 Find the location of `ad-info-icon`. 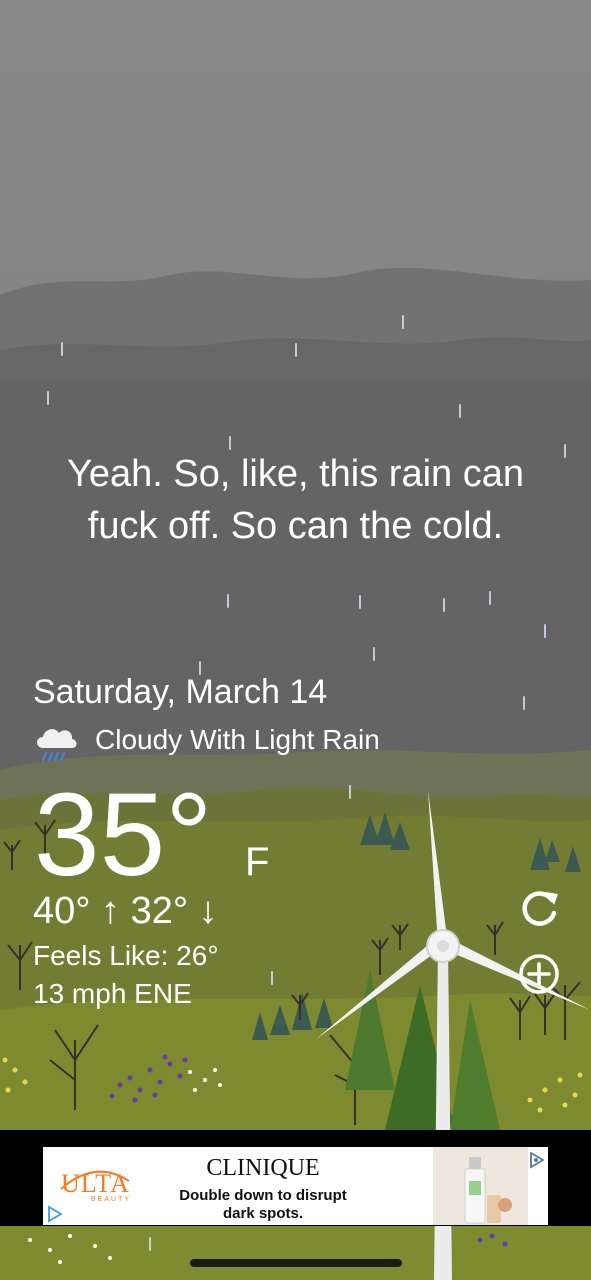

ad-info-icon is located at coordinates (54, 1214).